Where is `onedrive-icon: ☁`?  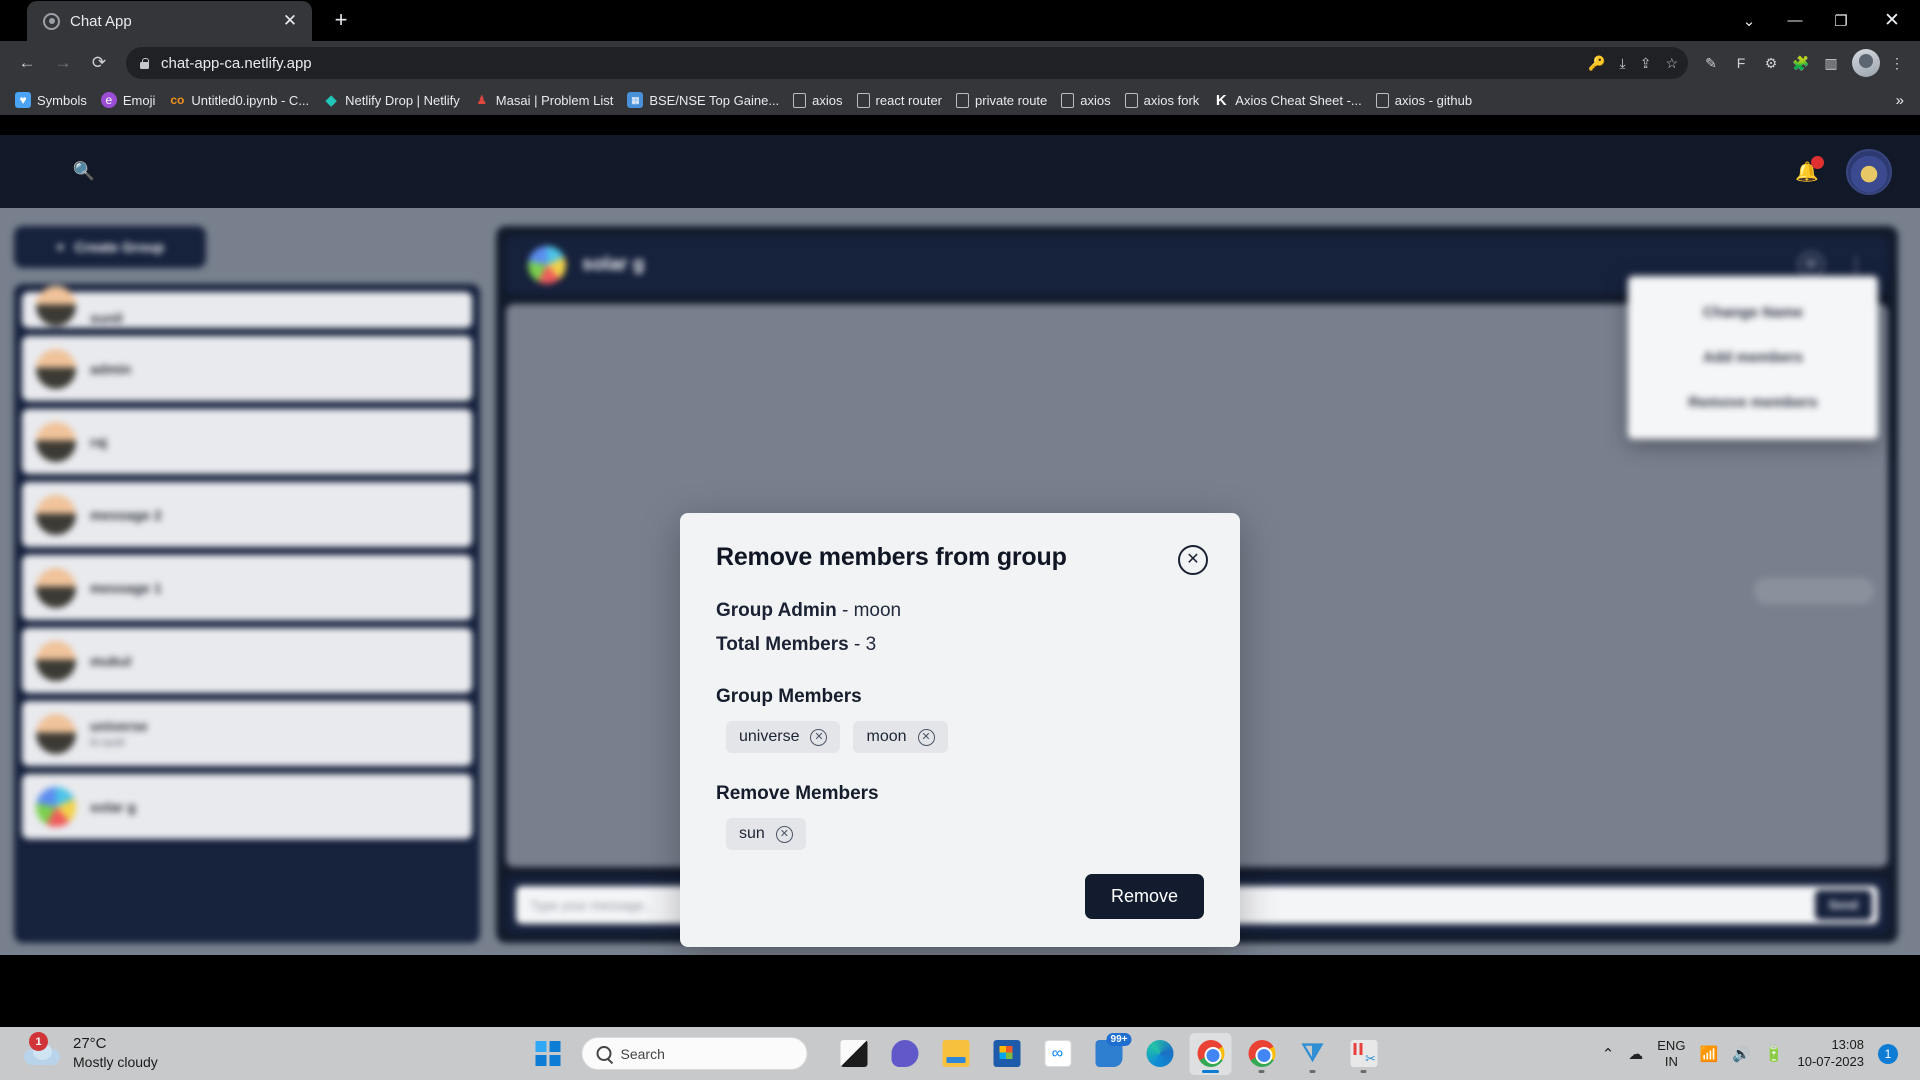
onedrive-icon: ☁ is located at coordinates (1635, 1054).